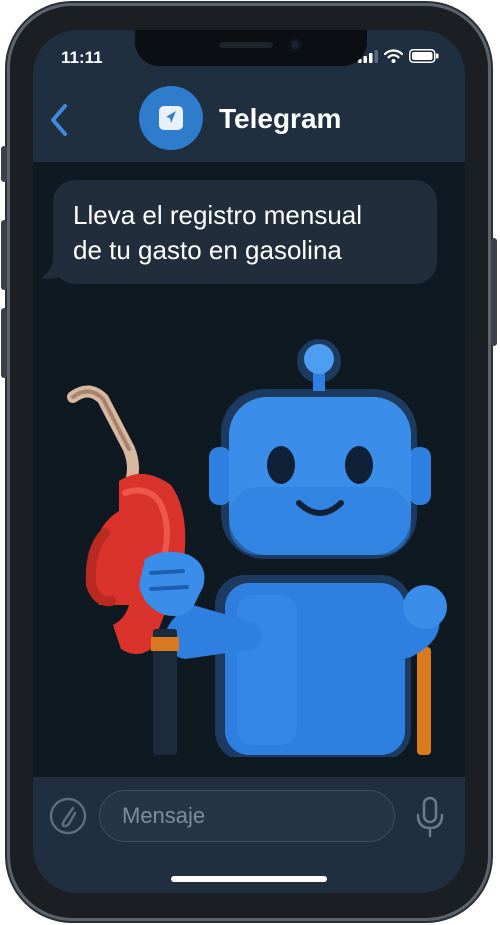 This screenshot has height=925, width=500. I want to click on robot-head-shade, so click(320, 521).